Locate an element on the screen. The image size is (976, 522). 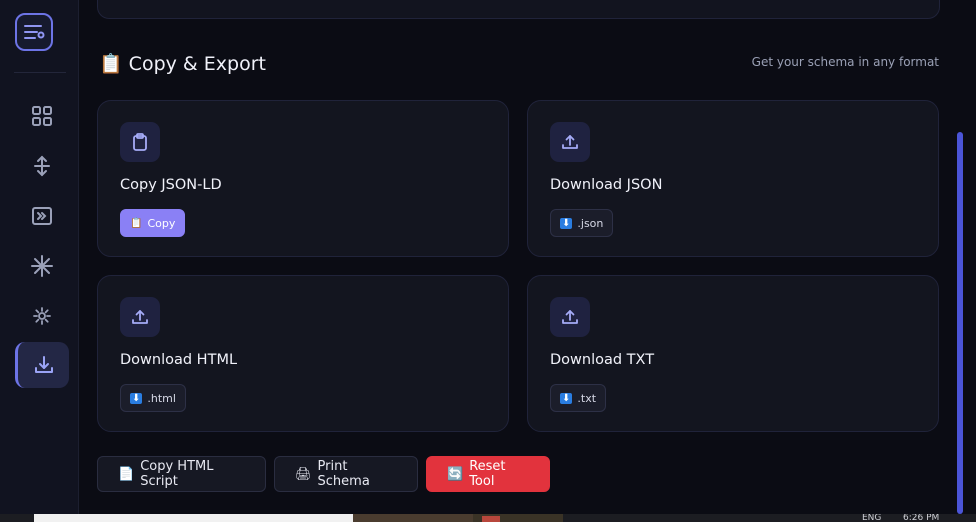
card-title: Download TXT is located at coordinates (602, 360).